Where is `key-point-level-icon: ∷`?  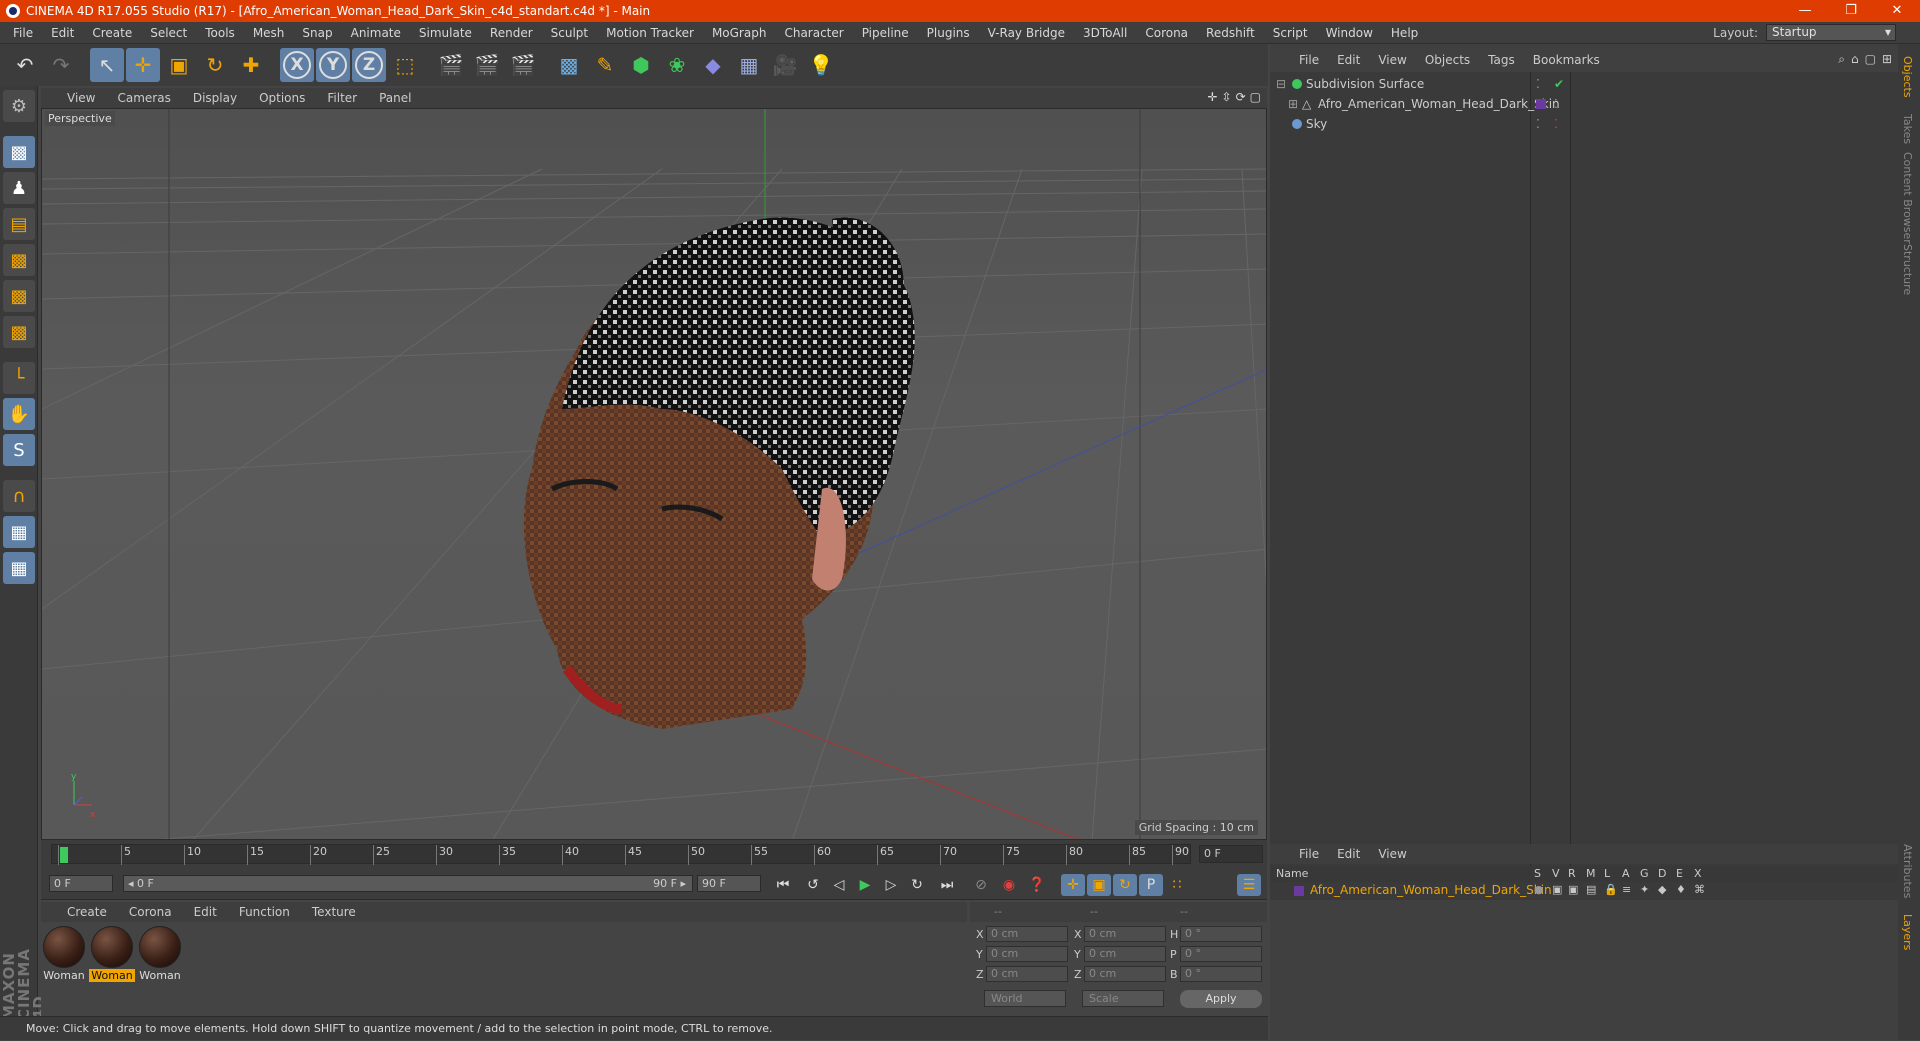 key-point-level-icon: ∷ is located at coordinates (1177, 885).